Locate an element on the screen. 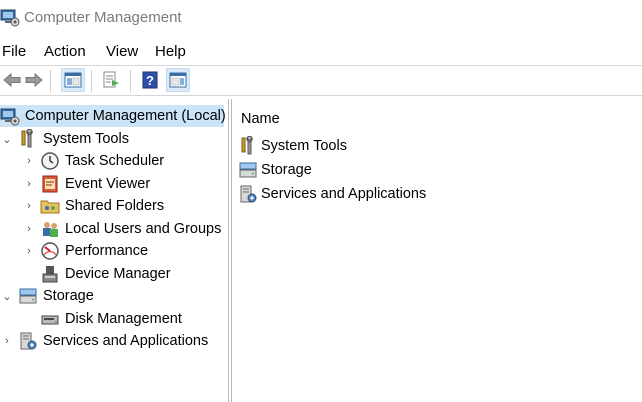 This screenshot has height=402, width=642. show-hide-console-tree-button is located at coordinates (73, 80).